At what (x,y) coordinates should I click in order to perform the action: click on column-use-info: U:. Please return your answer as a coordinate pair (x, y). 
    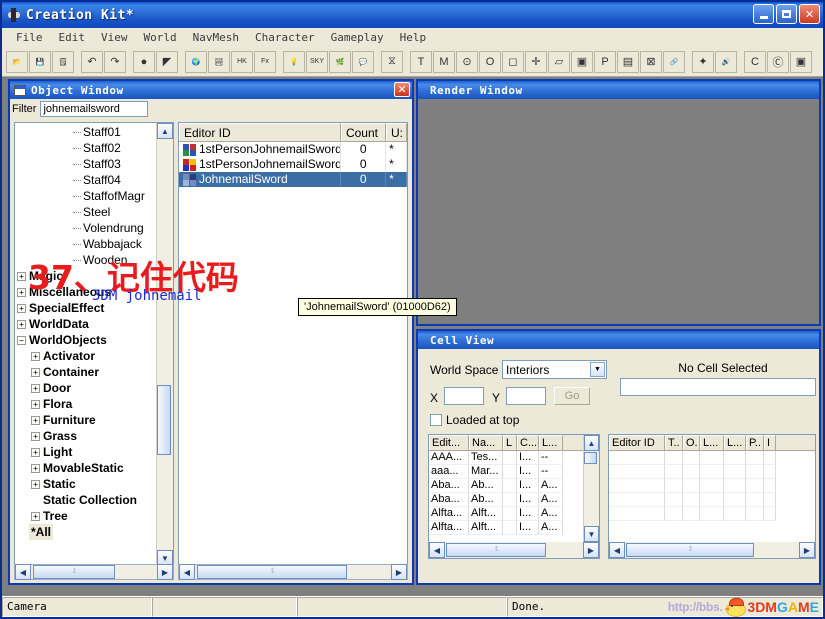
    Looking at the image, I should click on (396, 132).